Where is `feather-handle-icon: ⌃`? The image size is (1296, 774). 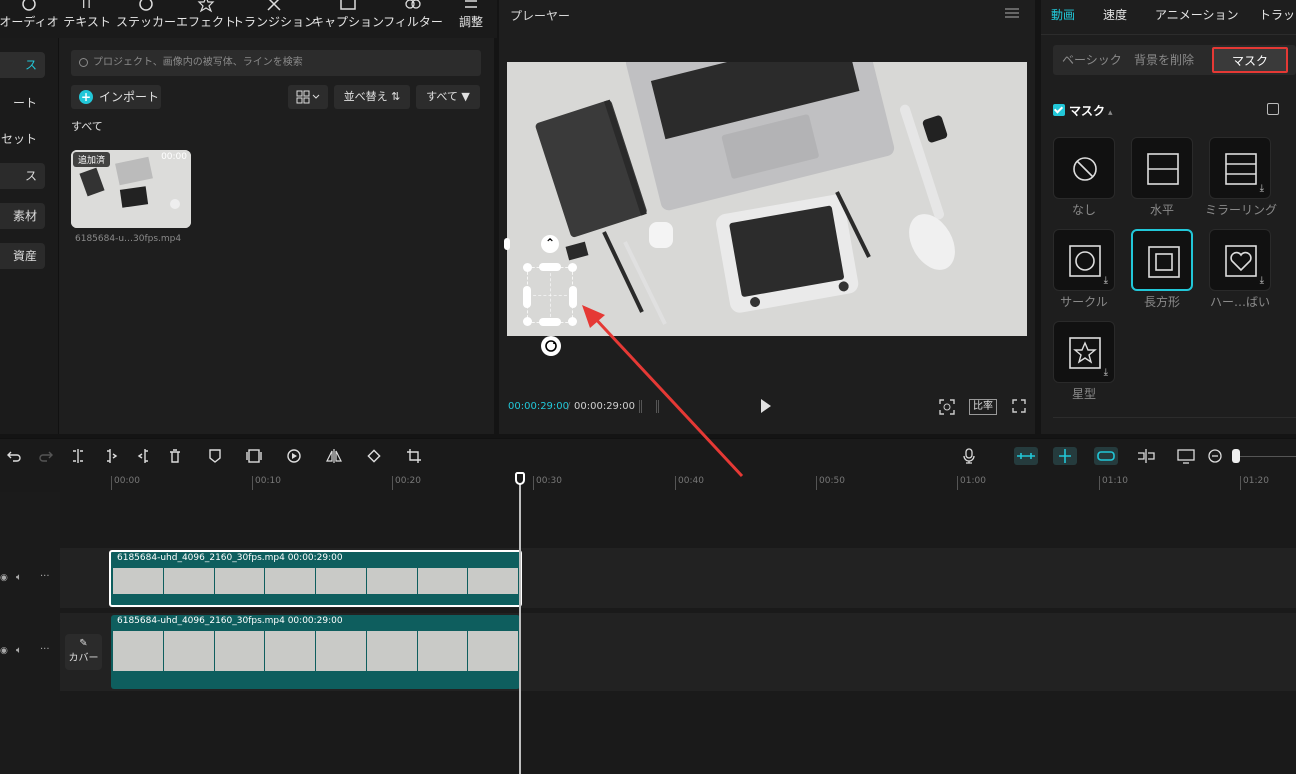
feather-handle-icon: ⌃ is located at coordinates (550, 244).